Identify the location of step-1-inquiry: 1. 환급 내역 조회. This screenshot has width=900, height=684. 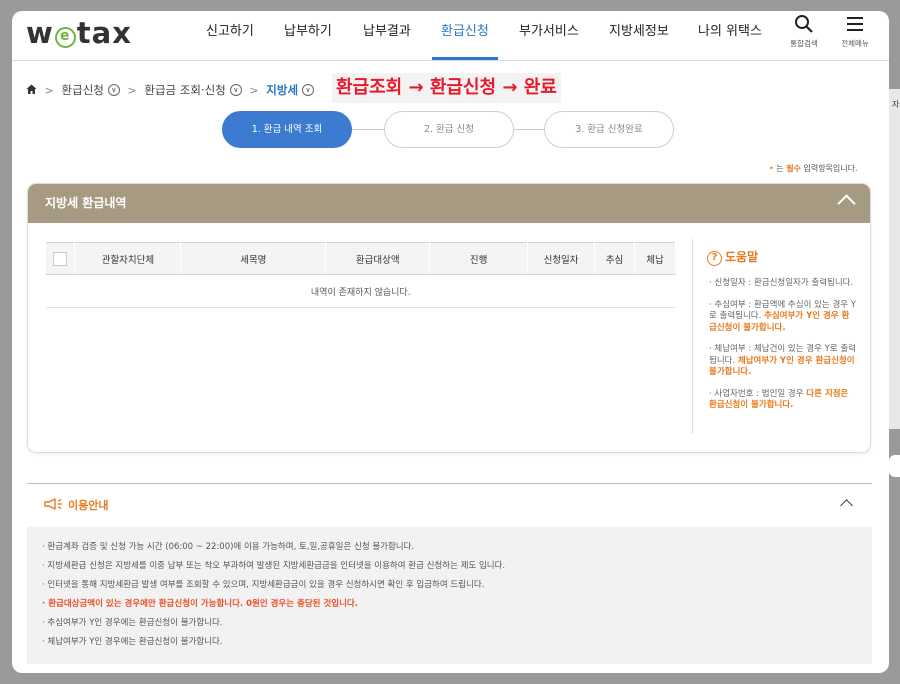
(287, 129).